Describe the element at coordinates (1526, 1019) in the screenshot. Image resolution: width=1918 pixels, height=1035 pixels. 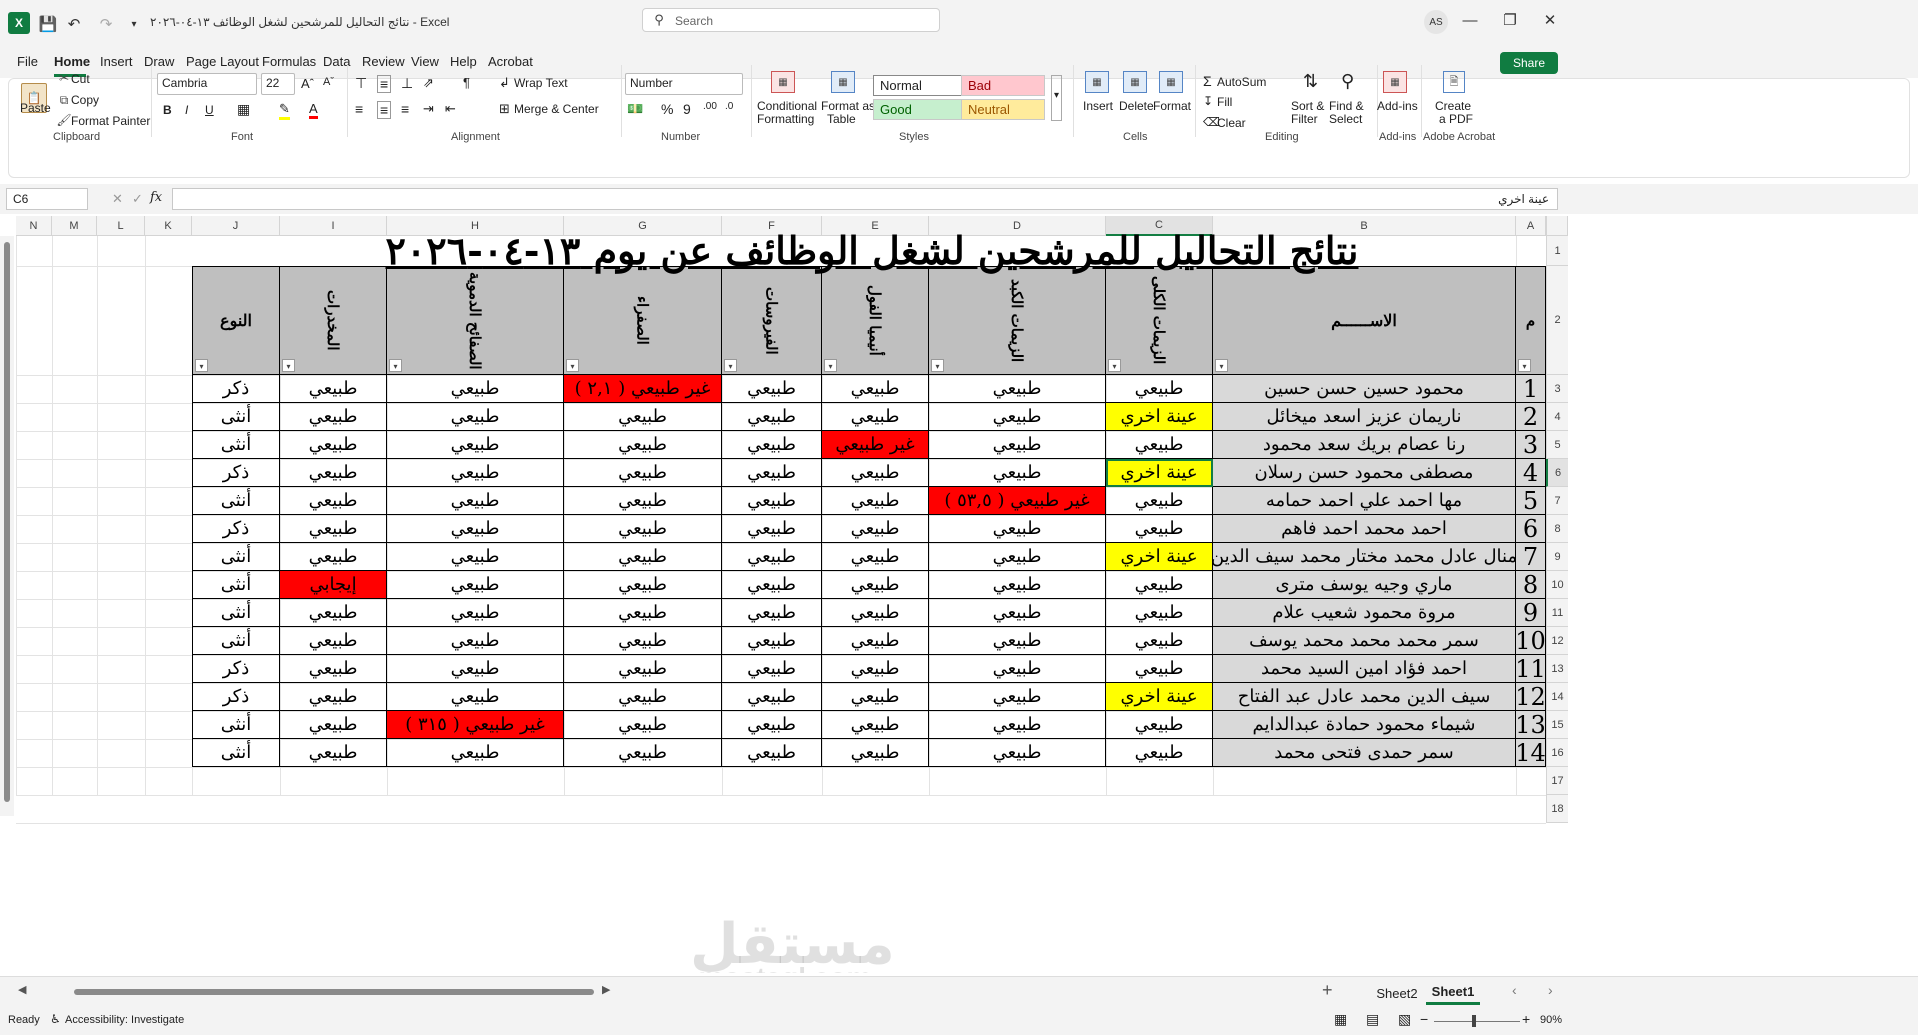
I see `zoom-in-icon: +` at that location.